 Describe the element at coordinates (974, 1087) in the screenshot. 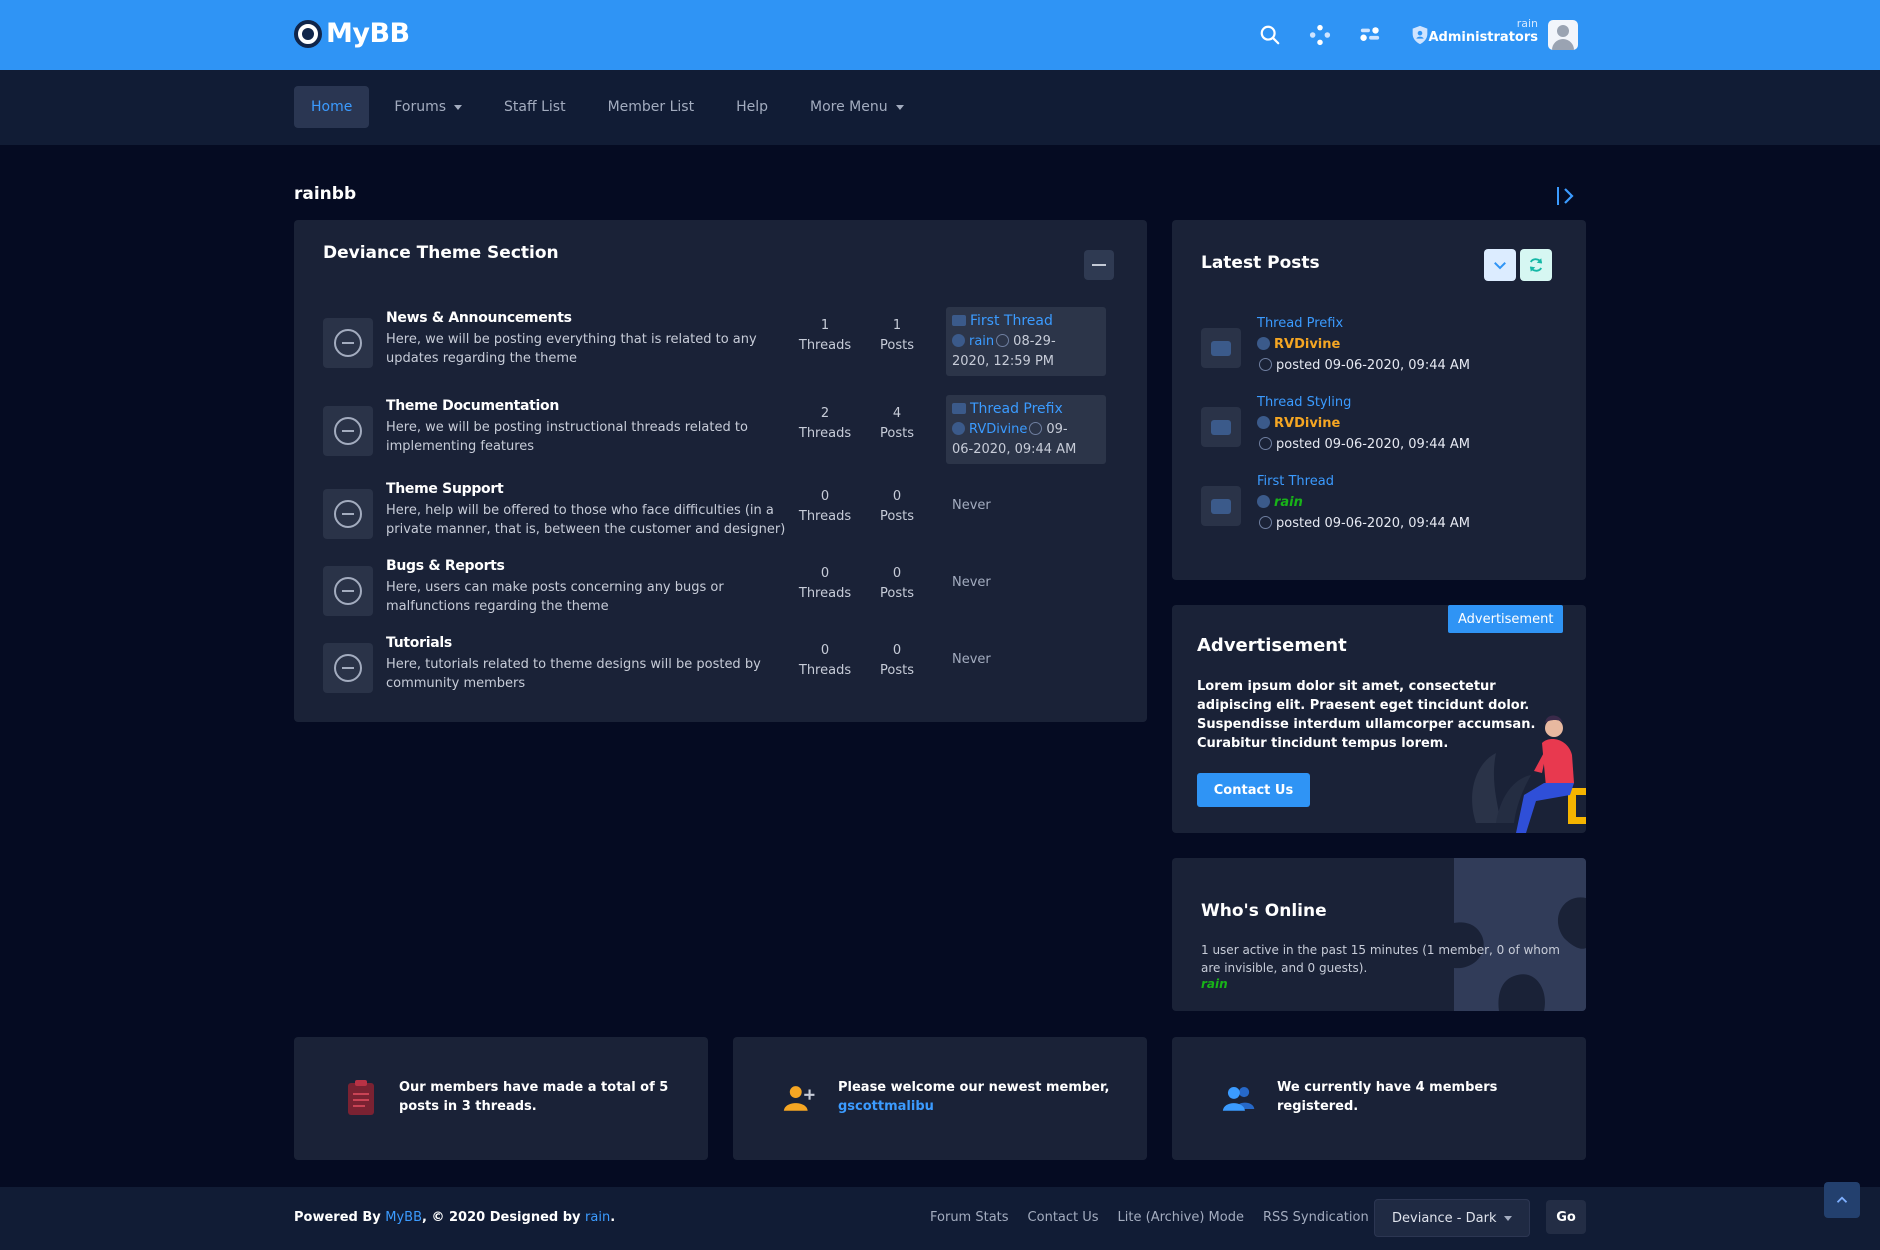

I see `newest-member-prefix: Please welcome our newest member,` at that location.